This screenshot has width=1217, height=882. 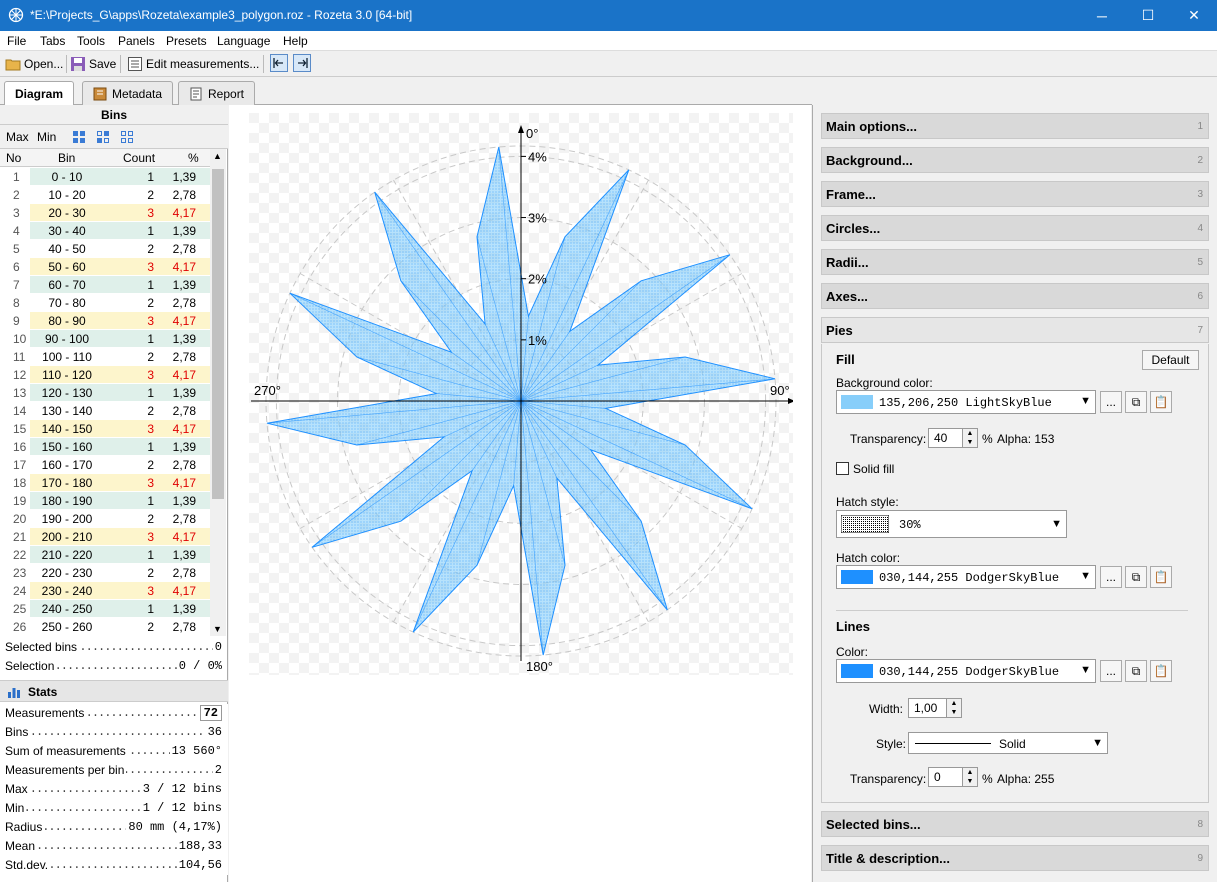 I want to click on table-row: 14 130 - 140 2 2,78, so click(x=105, y=411).